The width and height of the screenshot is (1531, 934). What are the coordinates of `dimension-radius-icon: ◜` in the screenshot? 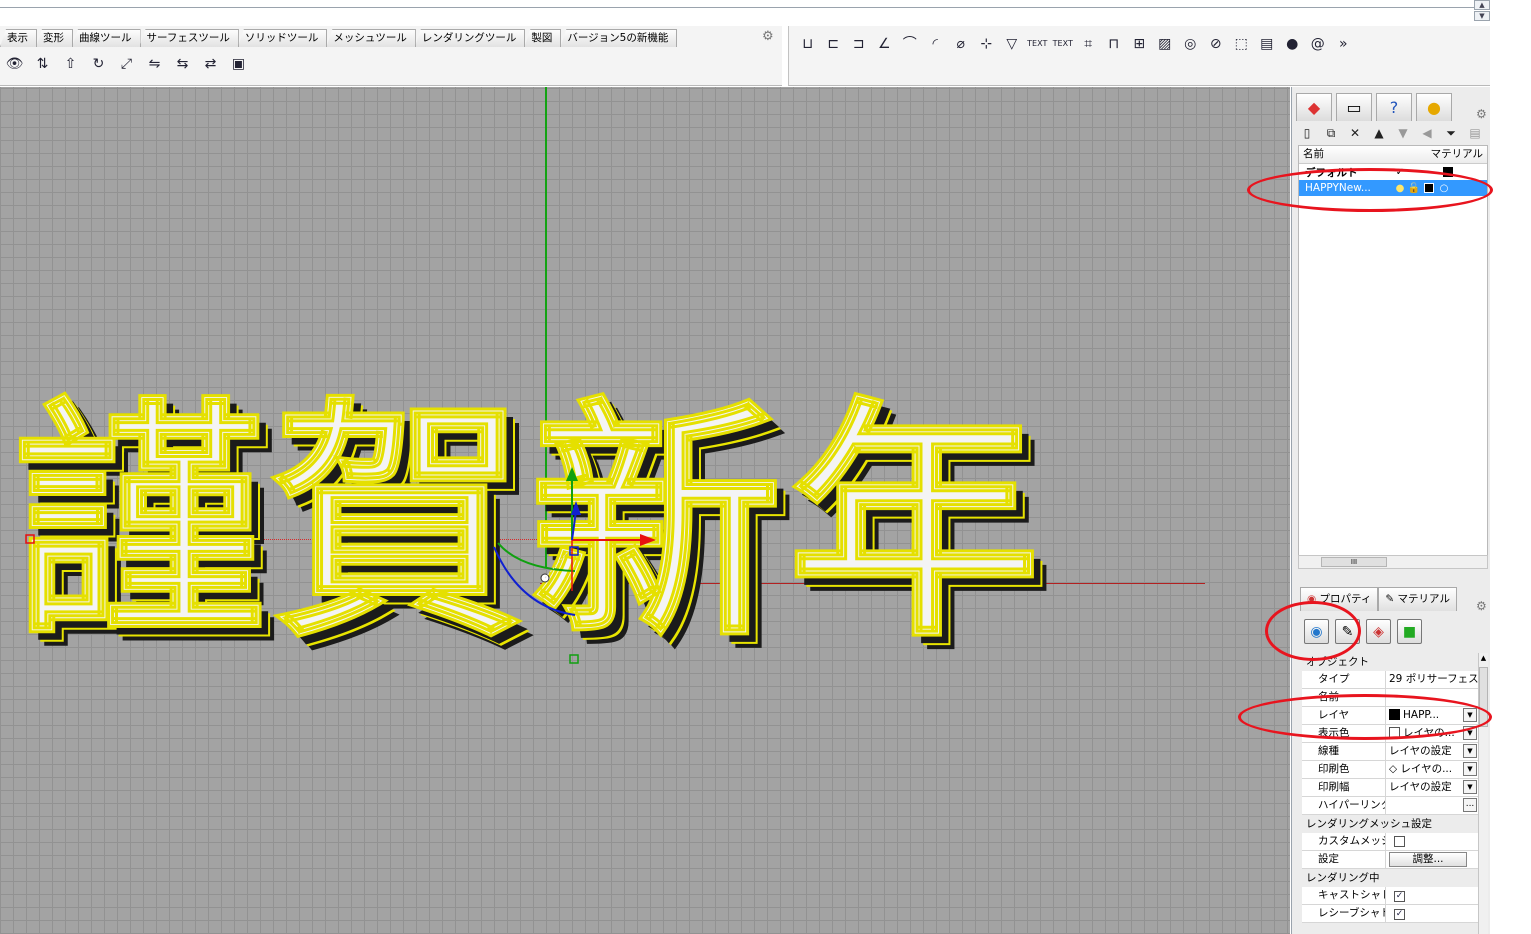 It's located at (936, 44).